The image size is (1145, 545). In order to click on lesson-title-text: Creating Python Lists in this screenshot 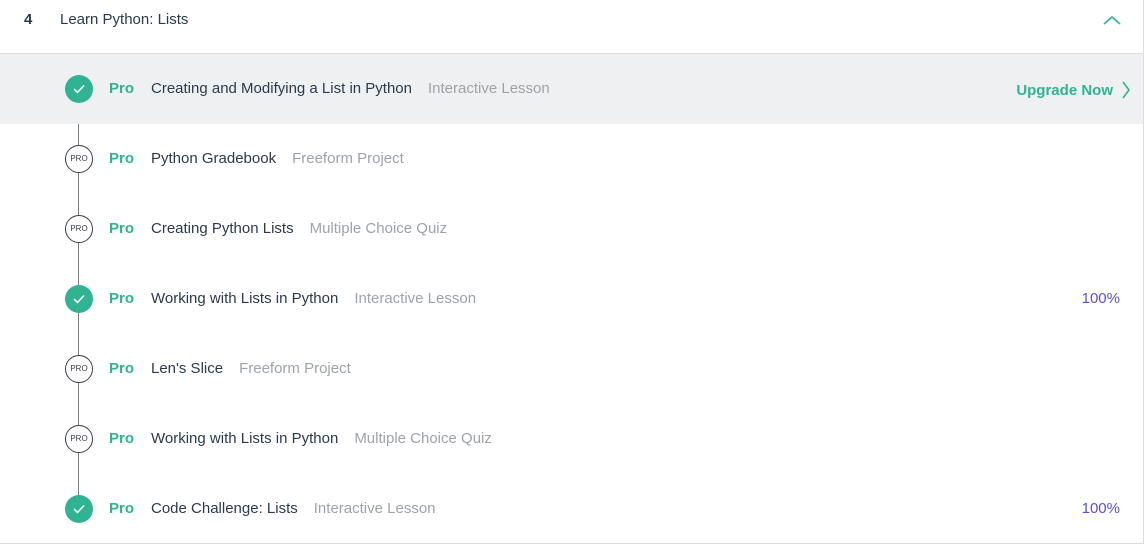, I will do `click(222, 228)`.